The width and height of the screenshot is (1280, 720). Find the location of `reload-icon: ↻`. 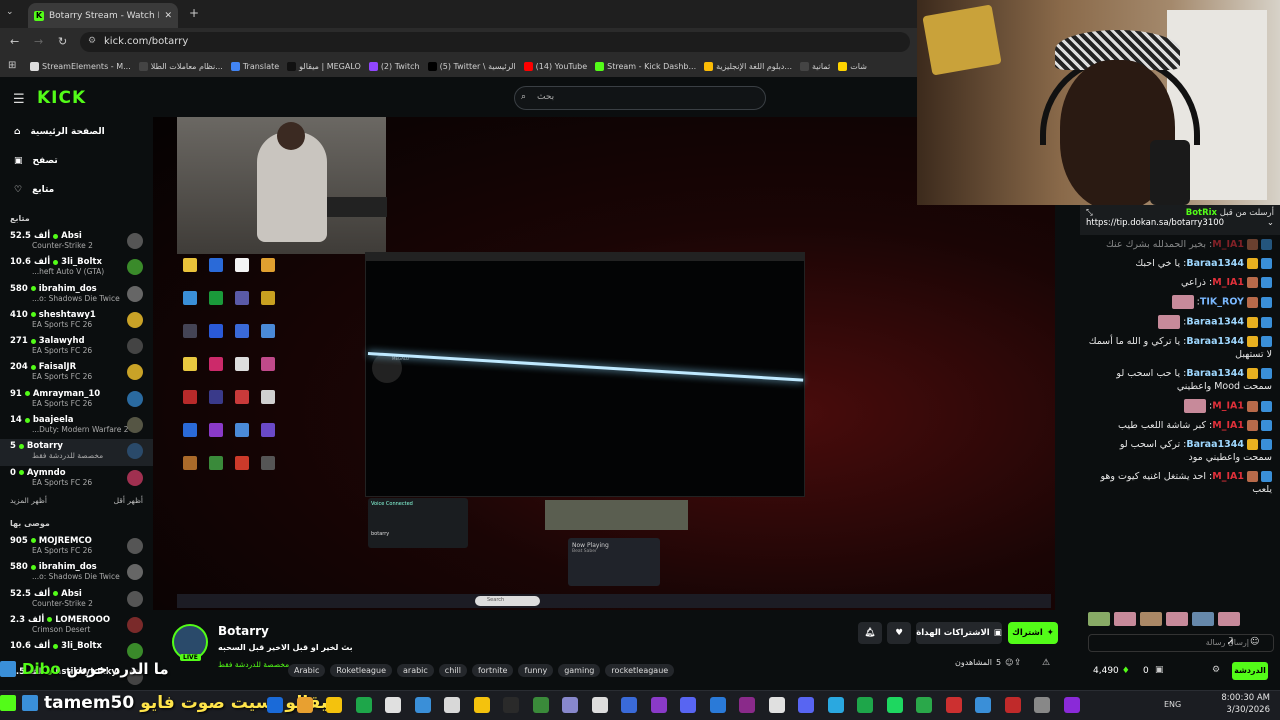

reload-icon: ↻ is located at coordinates (62, 41).